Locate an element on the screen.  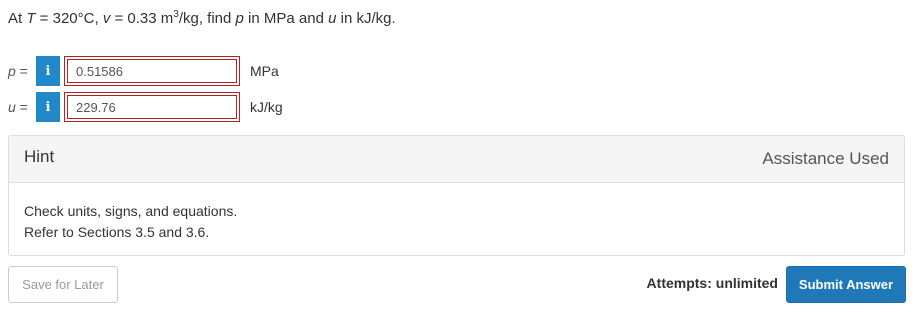
answer-eq-p: = is located at coordinates (21, 71).